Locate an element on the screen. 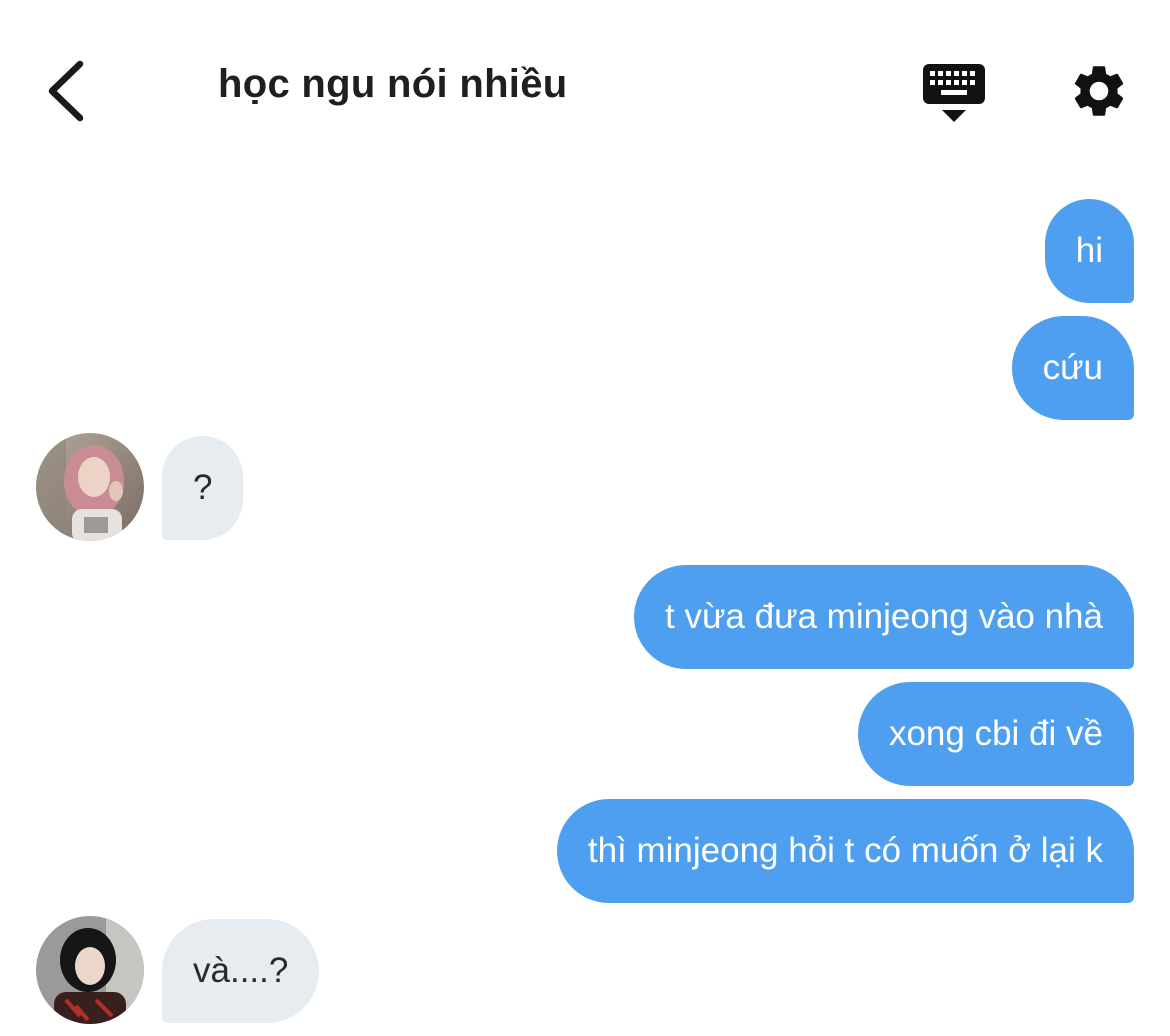 The width and height of the screenshot is (1170, 1036). message-incoming: và....? is located at coordinates (241, 971).